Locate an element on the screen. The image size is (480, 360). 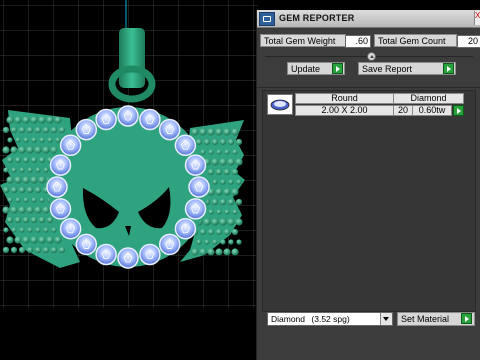
set-material-go-icon is located at coordinates (466, 318).